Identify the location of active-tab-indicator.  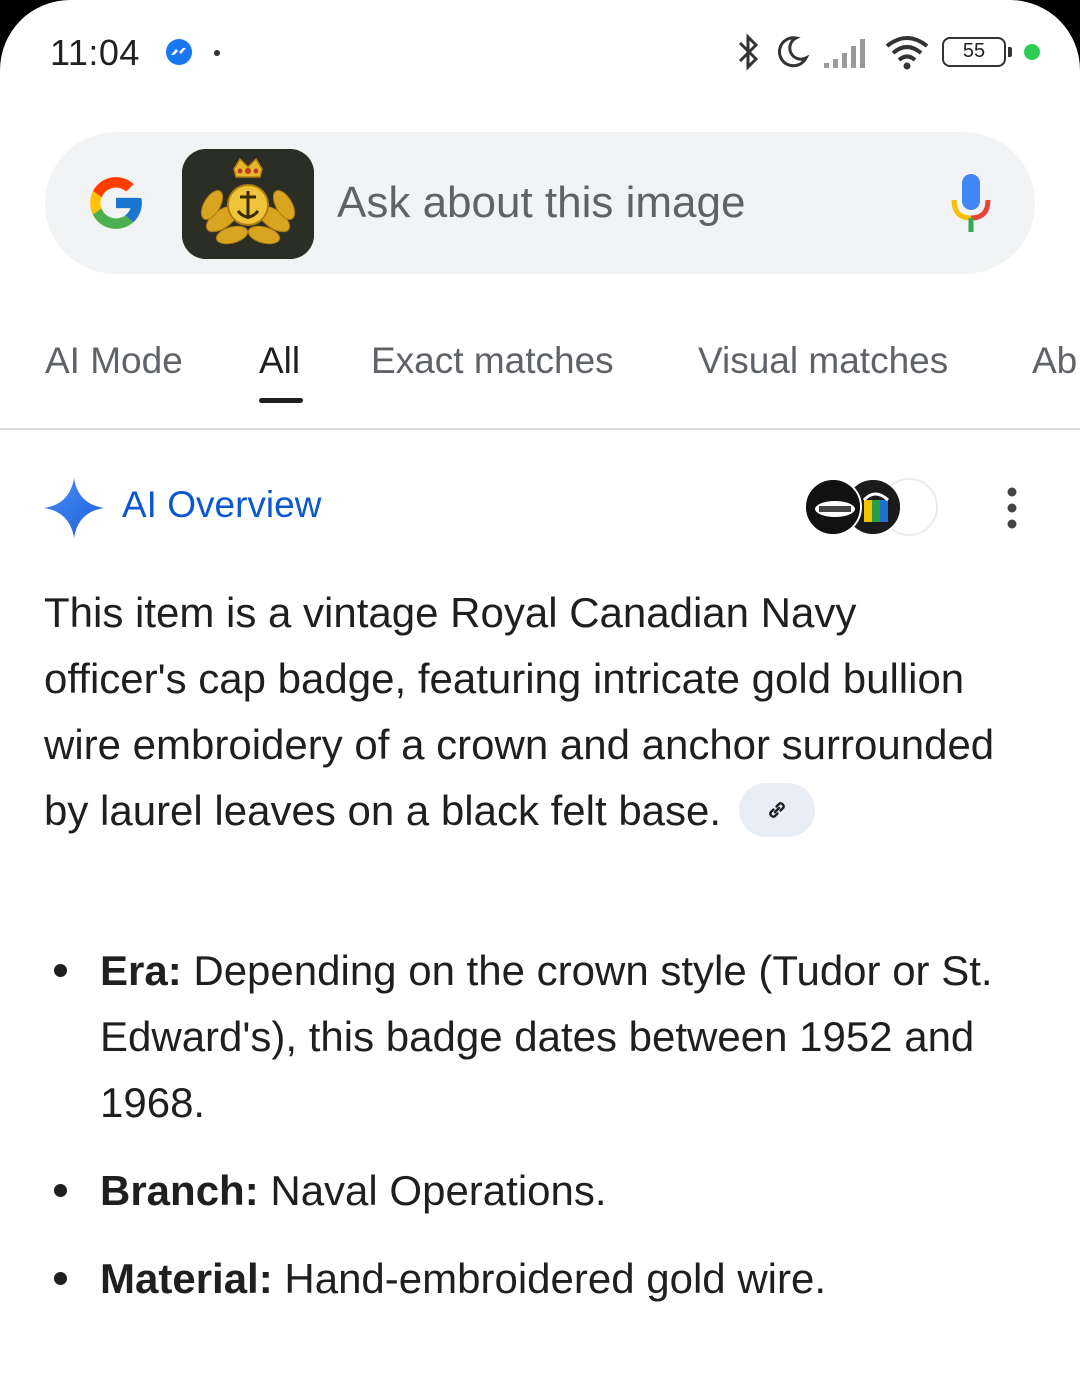
(281, 400).